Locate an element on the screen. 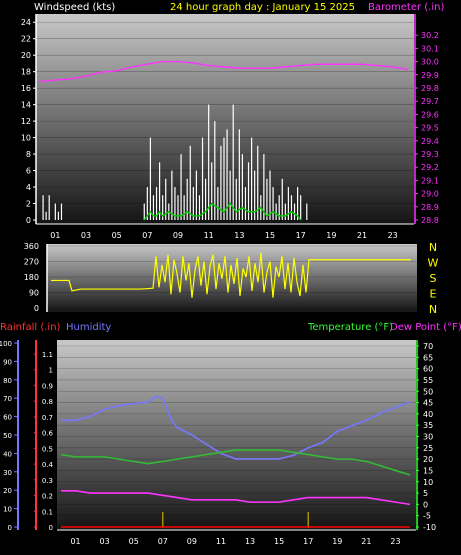 The image size is (461, 555). climate-x-tick-label: 03 is located at coordinates (105, 541).